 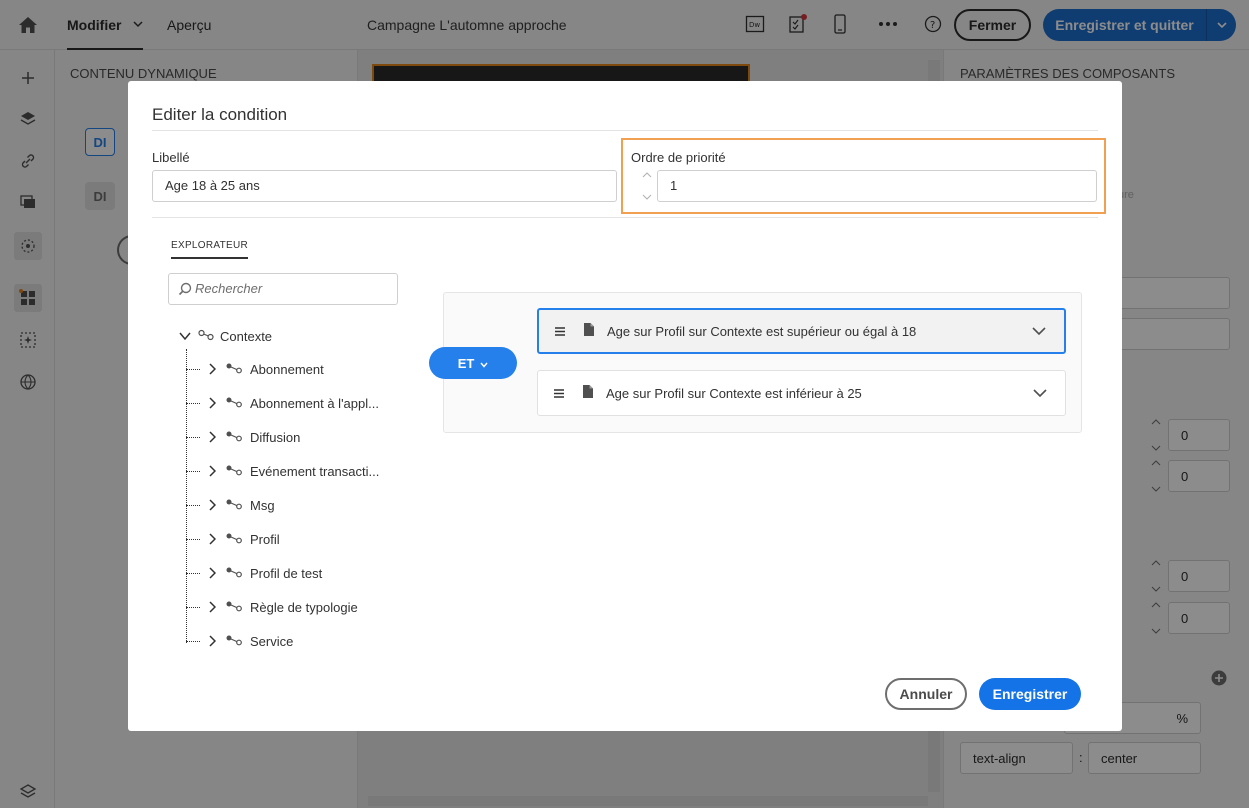 I want to click on tree-node-label: Contexte, so click(x=246, y=336).